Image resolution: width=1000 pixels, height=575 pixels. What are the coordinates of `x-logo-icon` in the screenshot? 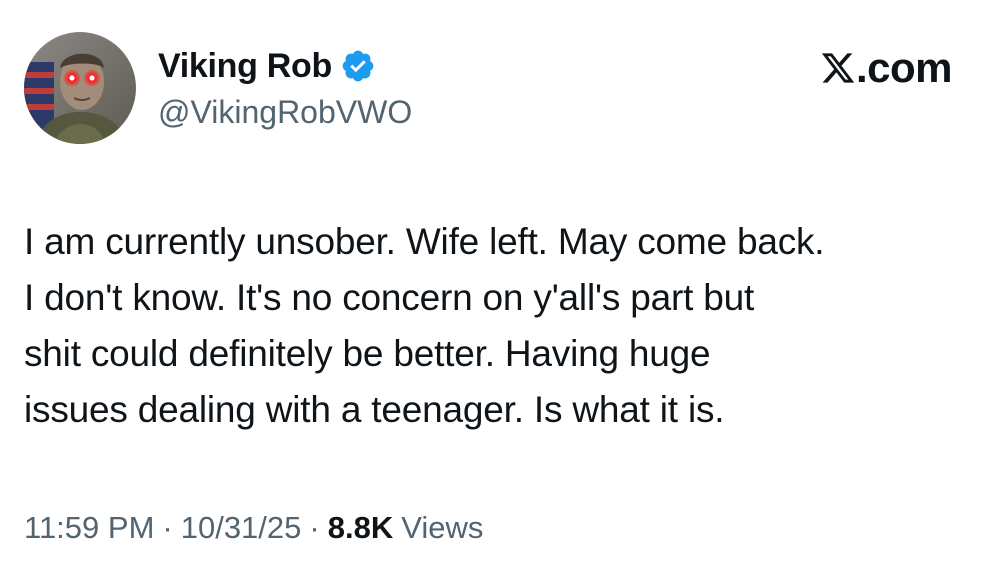 It's located at (838, 68).